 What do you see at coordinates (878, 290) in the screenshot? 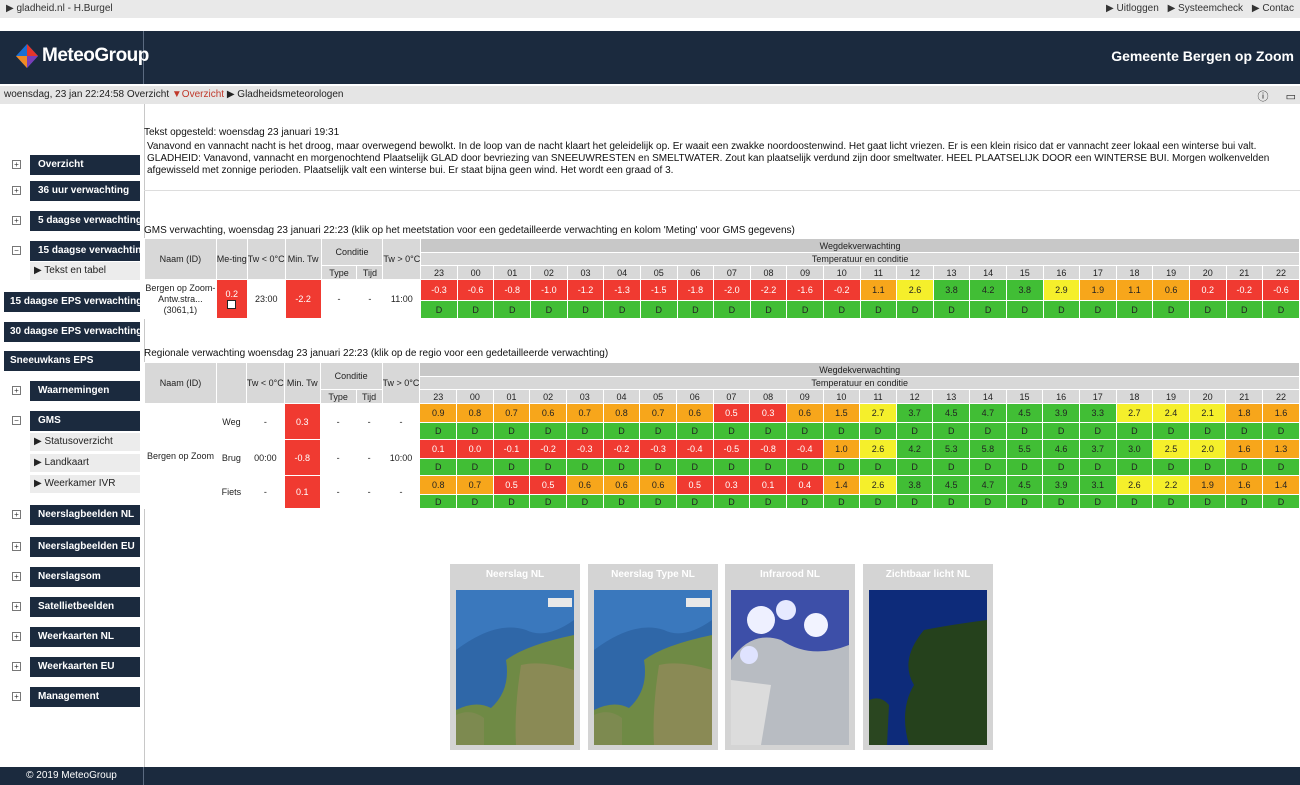
I see `temperature-cell: 1.1` at bounding box center [878, 290].